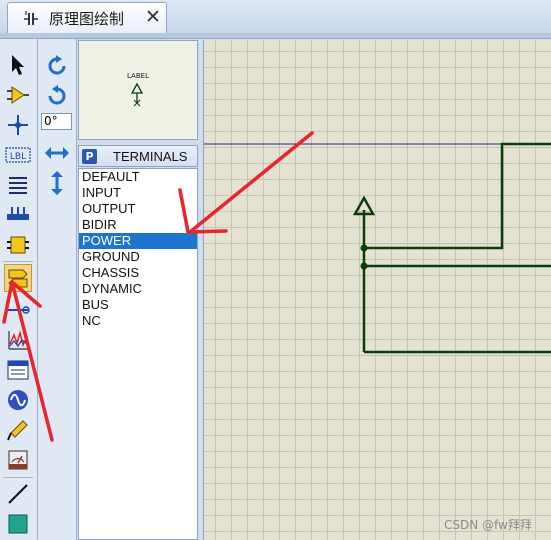 The width and height of the screenshot is (551, 540). What do you see at coordinates (138, 209) in the screenshot?
I see `terminal-item-output: OUTPUT` at bounding box center [138, 209].